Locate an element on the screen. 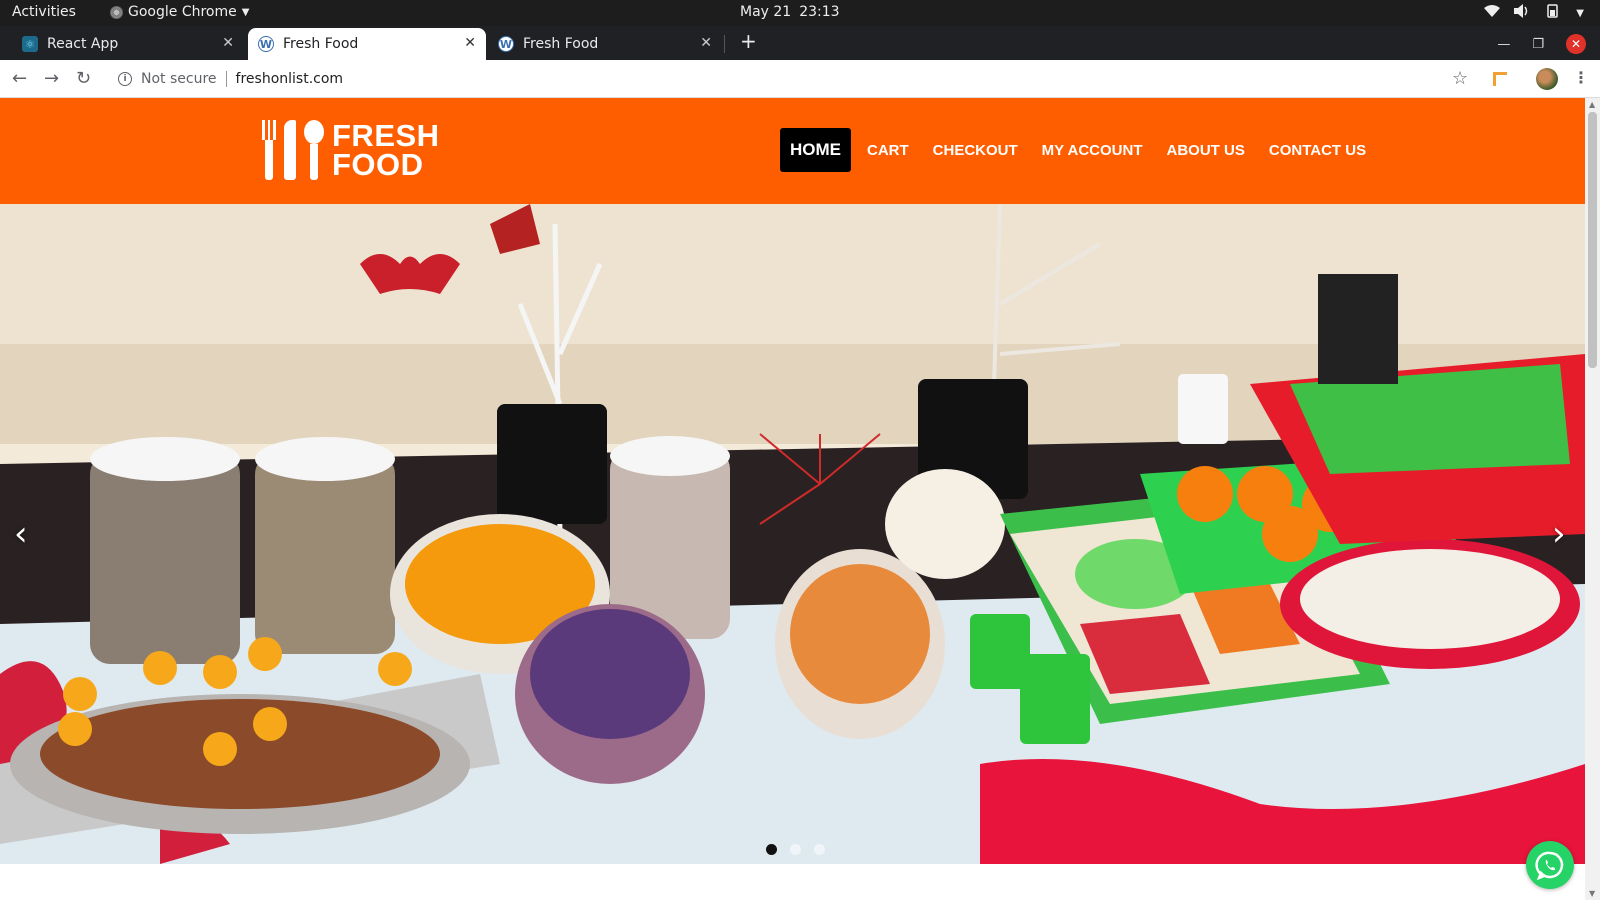  logo-line-2: FOOD is located at coordinates (378, 164).